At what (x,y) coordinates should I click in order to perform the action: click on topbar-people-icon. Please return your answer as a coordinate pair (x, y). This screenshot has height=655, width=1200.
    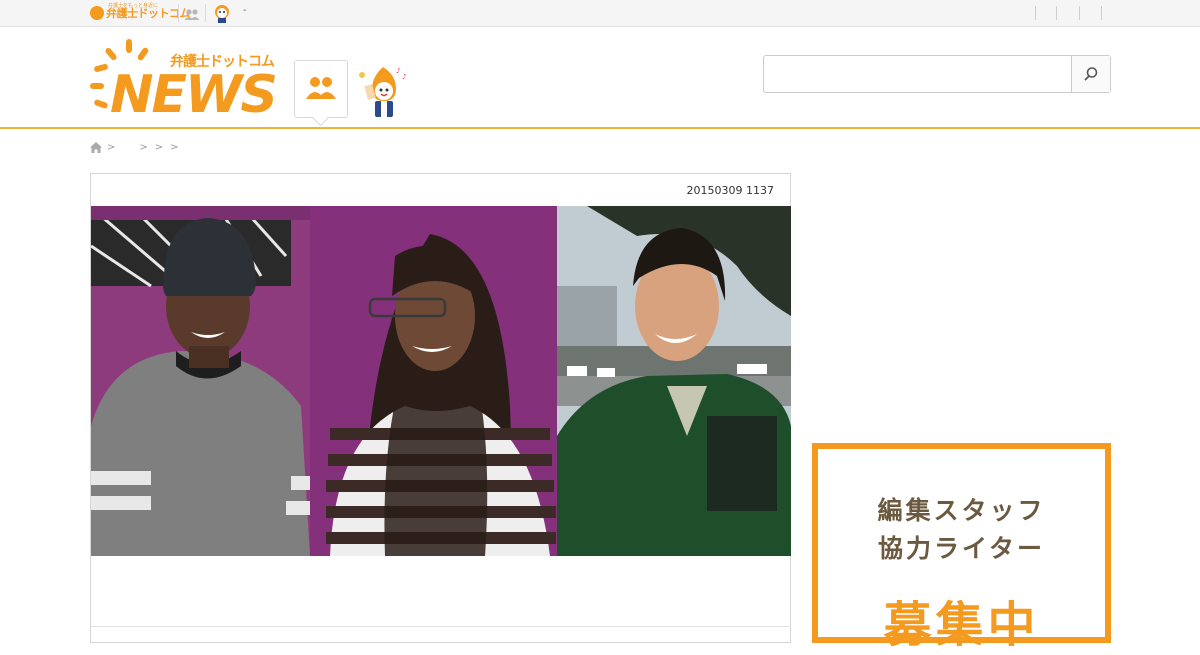
    Looking at the image, I should click on (192, 15).